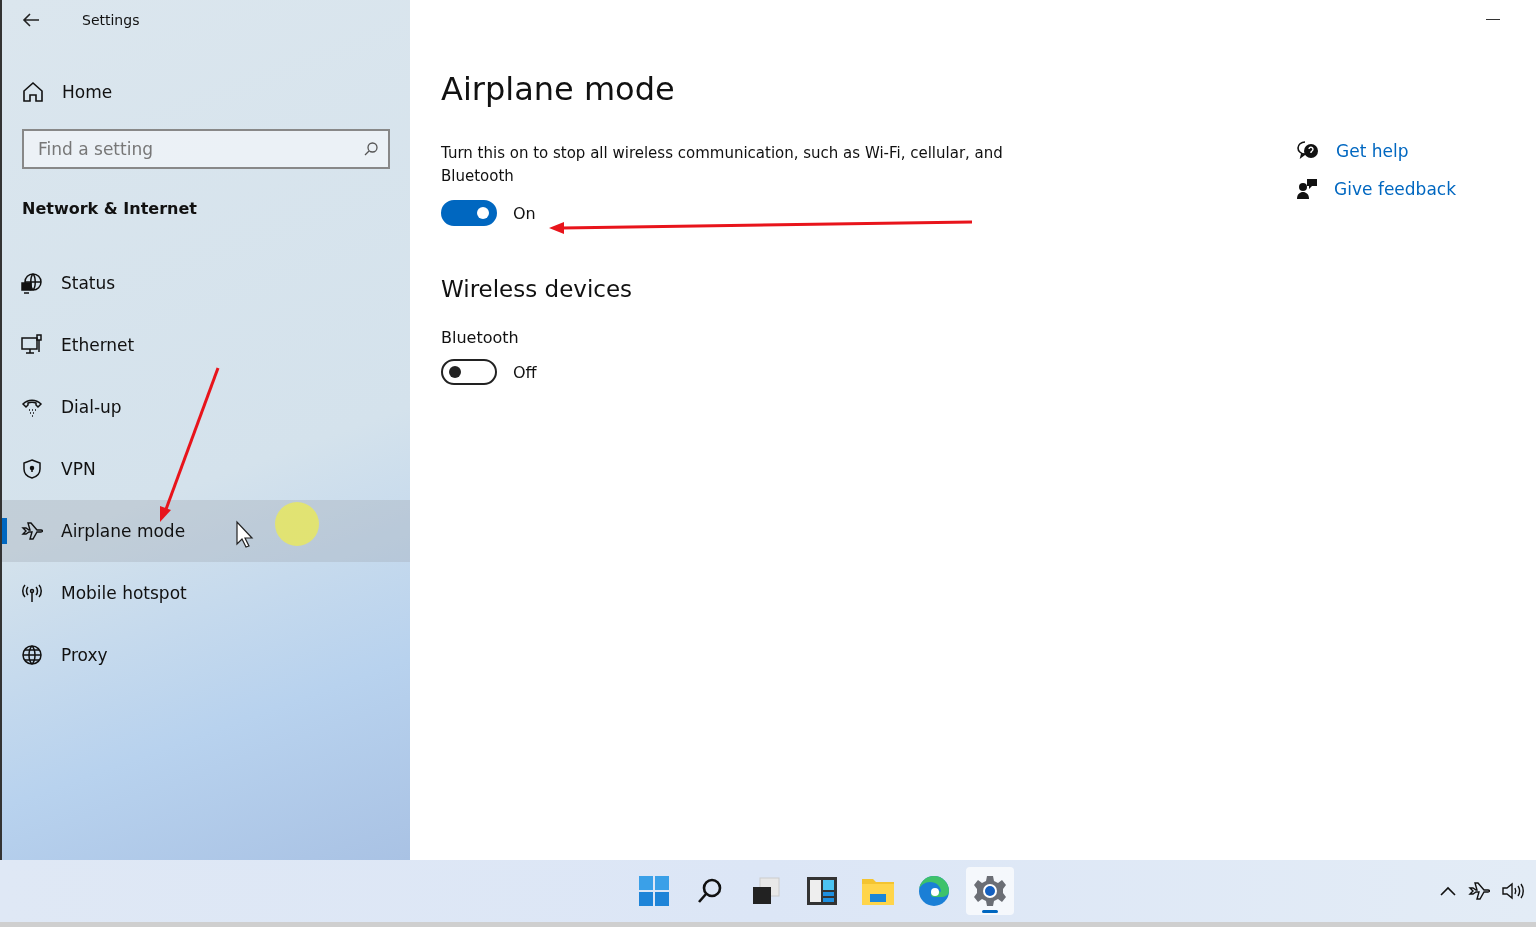  What do you see at coordinates (245, 534) in the screenshot?
I see `mouse-cursor-icon` at bounding box center [245, 534].